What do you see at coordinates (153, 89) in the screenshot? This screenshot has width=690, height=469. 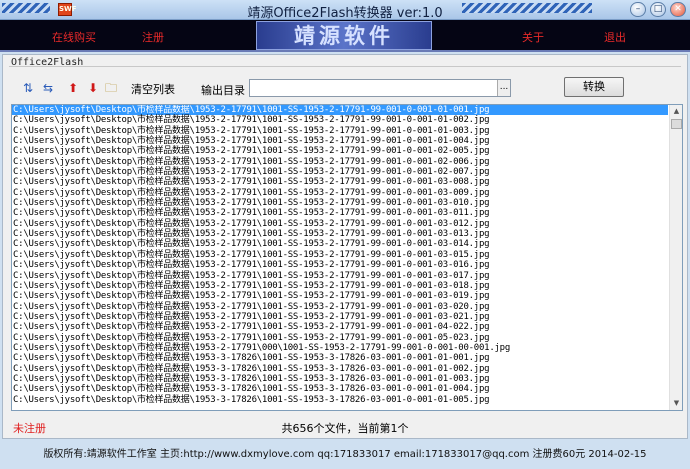 I see `clear-list-button: 清空列表` at bounding box center [153, 89].